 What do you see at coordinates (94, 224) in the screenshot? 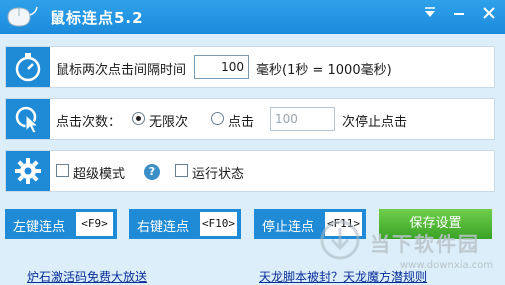
I see `left-click-hotkey-field: <F9>` at bounding box center [94, 224].